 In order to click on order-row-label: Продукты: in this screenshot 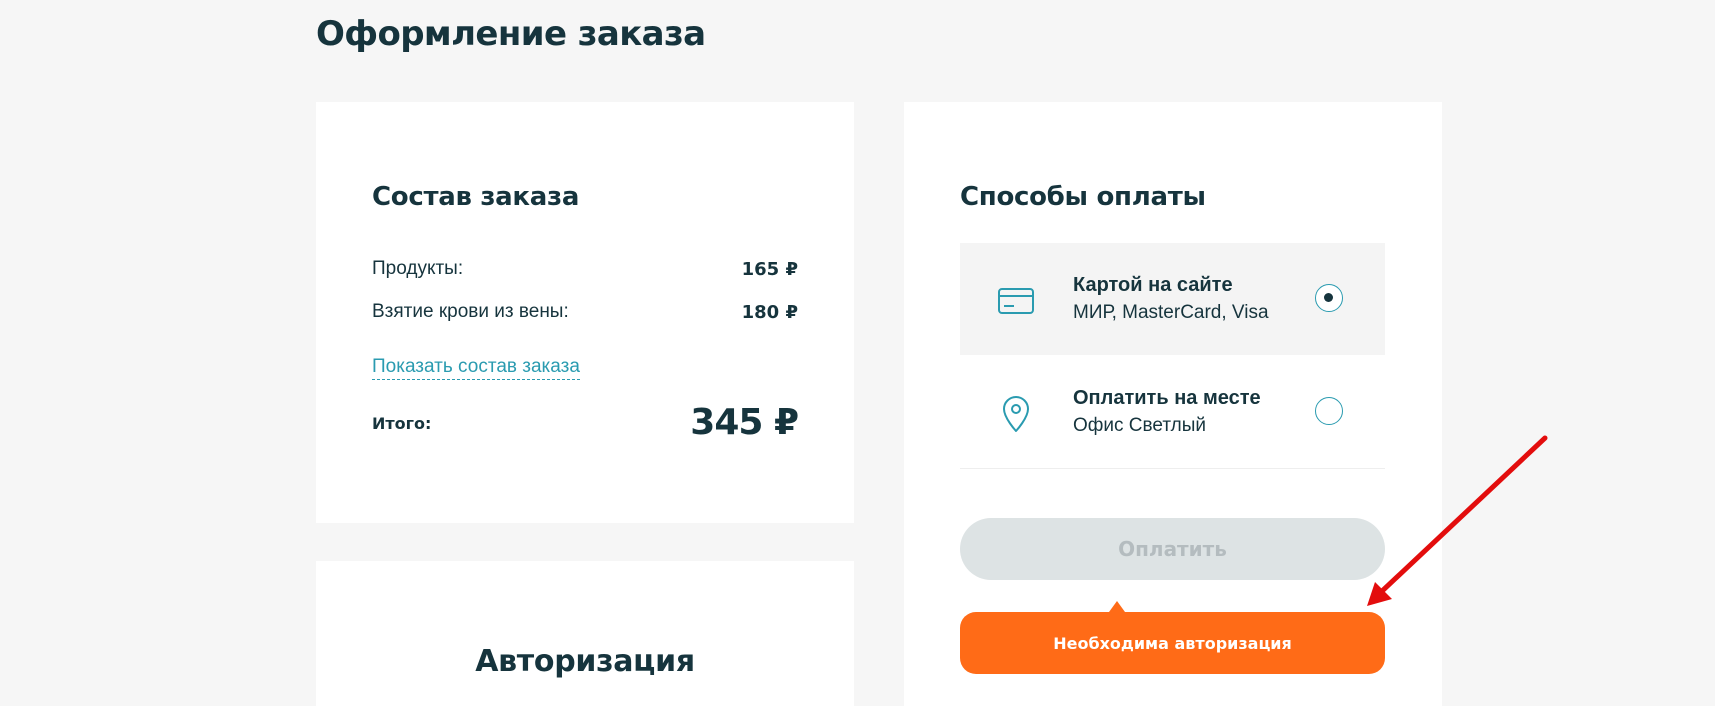, I will do `click(418, 268)`.